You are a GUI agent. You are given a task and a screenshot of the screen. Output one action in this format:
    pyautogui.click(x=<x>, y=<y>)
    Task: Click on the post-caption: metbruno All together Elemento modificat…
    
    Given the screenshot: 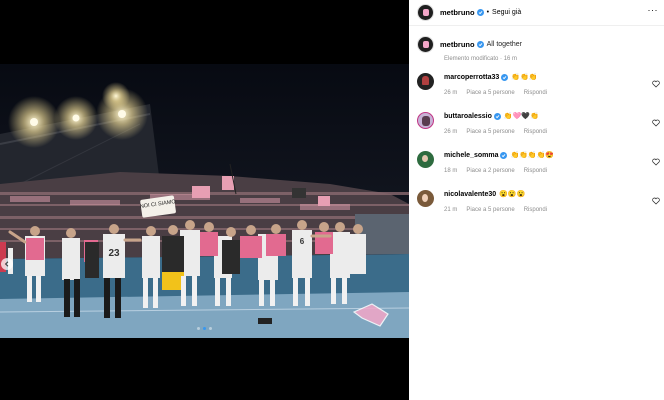 What is the action you would take?
    pyautogui.click(x=537, y=49)
    